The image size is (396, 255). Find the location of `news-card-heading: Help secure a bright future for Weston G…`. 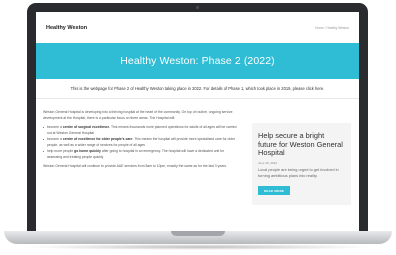

news-card-heading: Help secure a bright future for Weston G… is located at coordinates (301, 144).